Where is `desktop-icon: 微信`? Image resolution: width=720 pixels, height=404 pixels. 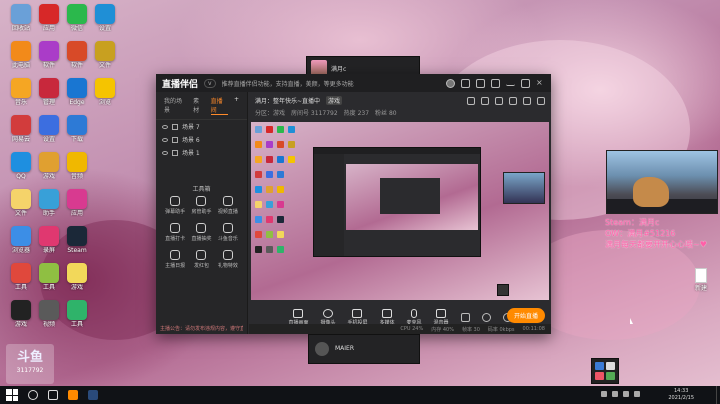
desktop-icon: 微信 is located at coordinates (77, 18).